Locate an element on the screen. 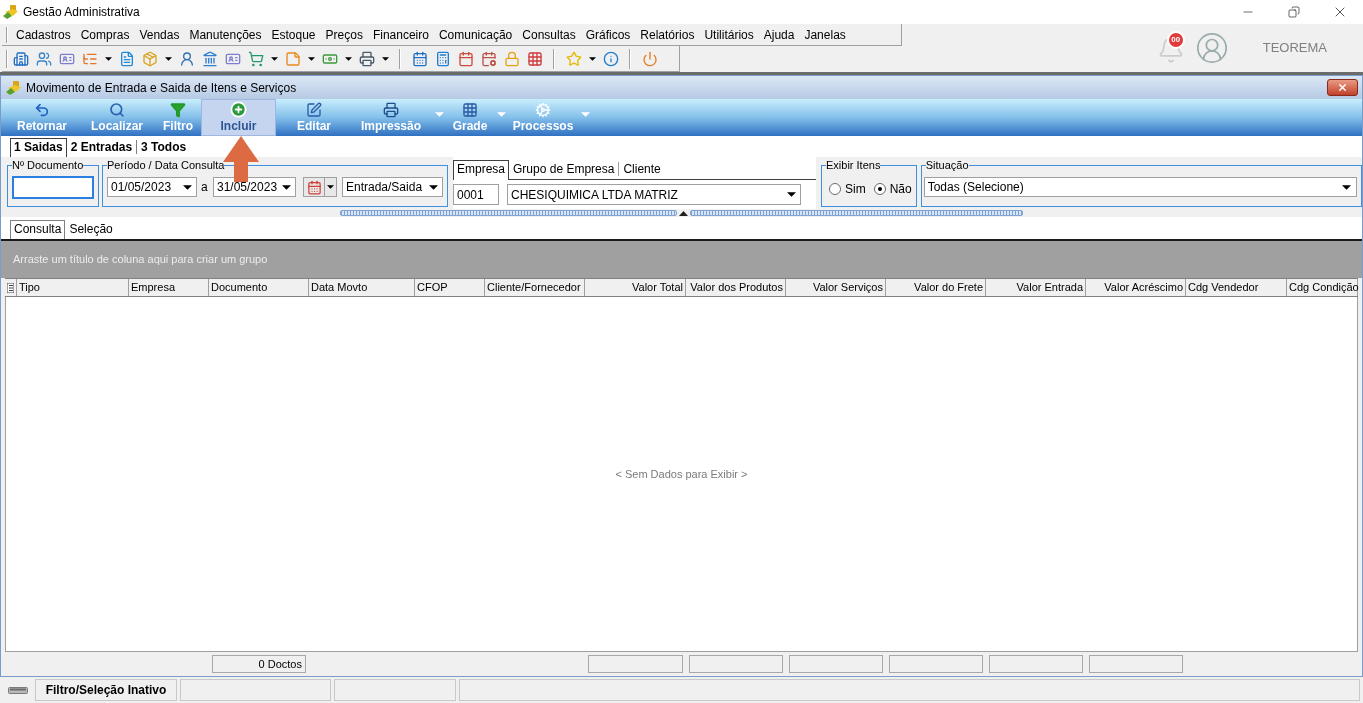 The width and height of the screenshot is (1363, 703). building-icon is located at coordinates (20, 58).